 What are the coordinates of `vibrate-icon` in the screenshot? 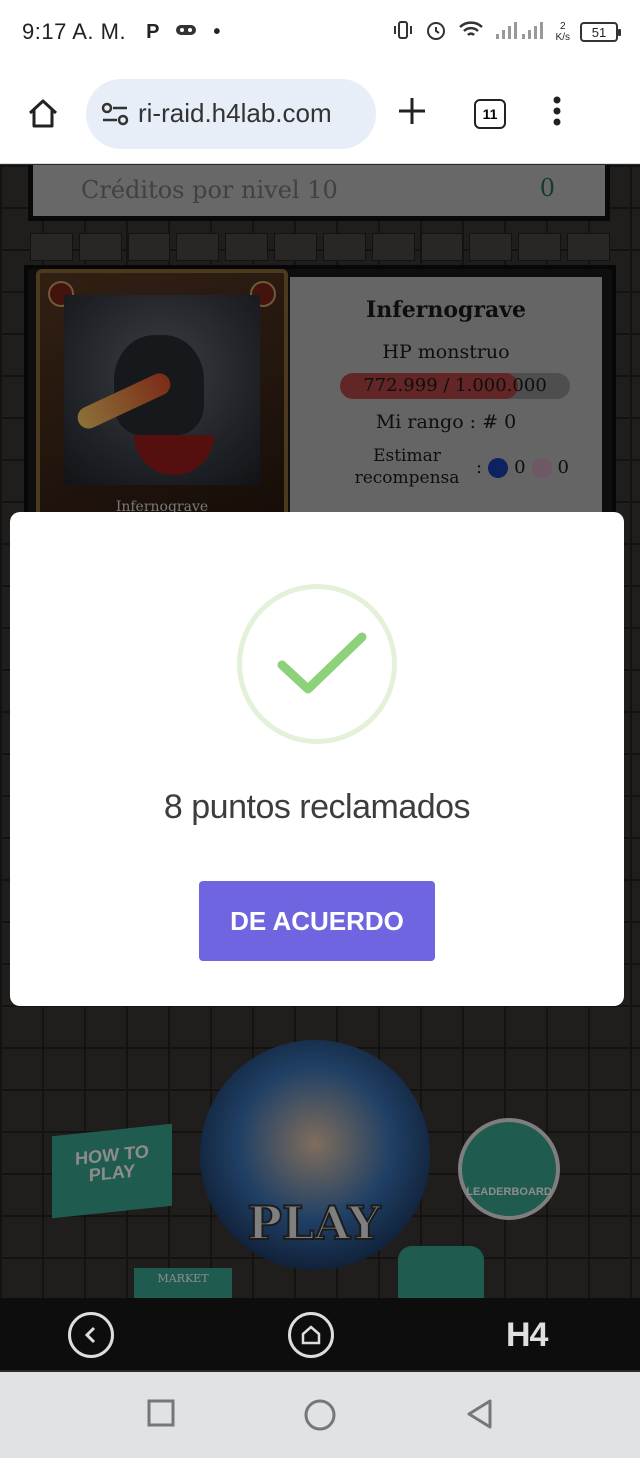 It's located at (403, 32).